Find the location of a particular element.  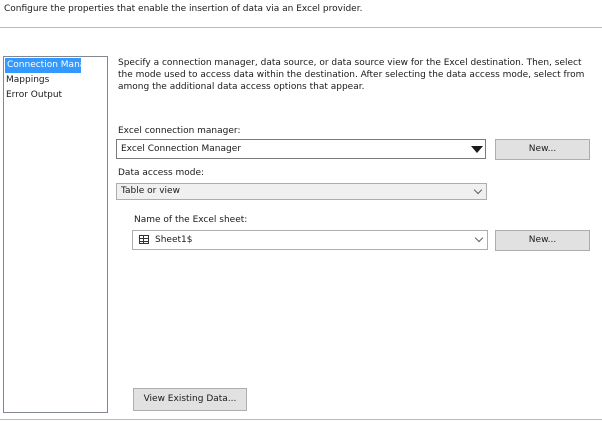

header-divider is located at coordinates (301, 27).